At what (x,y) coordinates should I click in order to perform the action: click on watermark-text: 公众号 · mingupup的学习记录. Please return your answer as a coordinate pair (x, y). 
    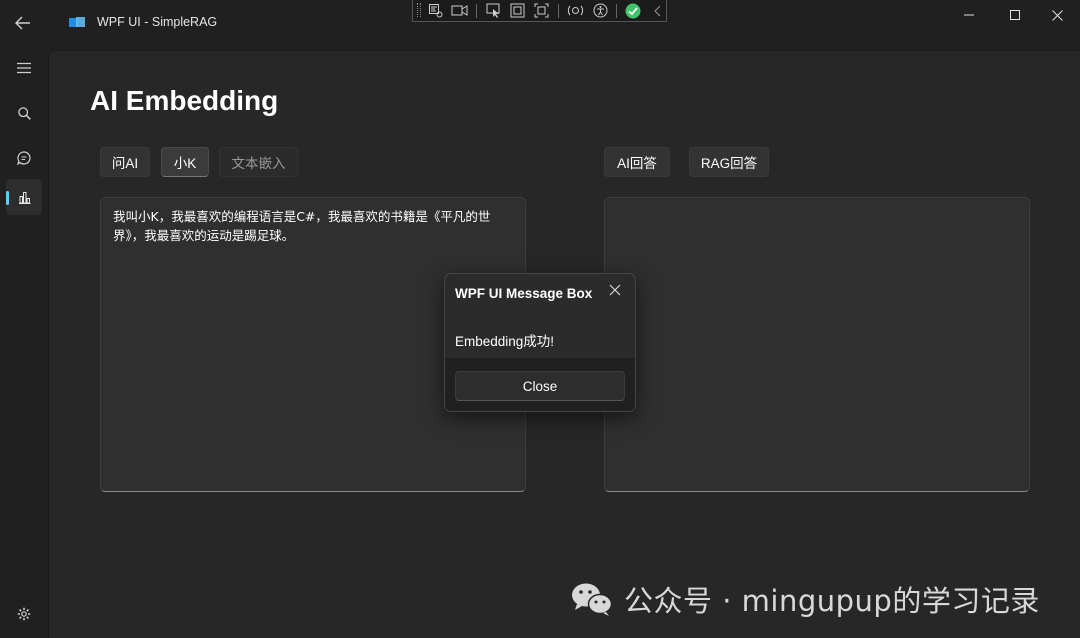
    Looking at the image, I should click on (832, 601).